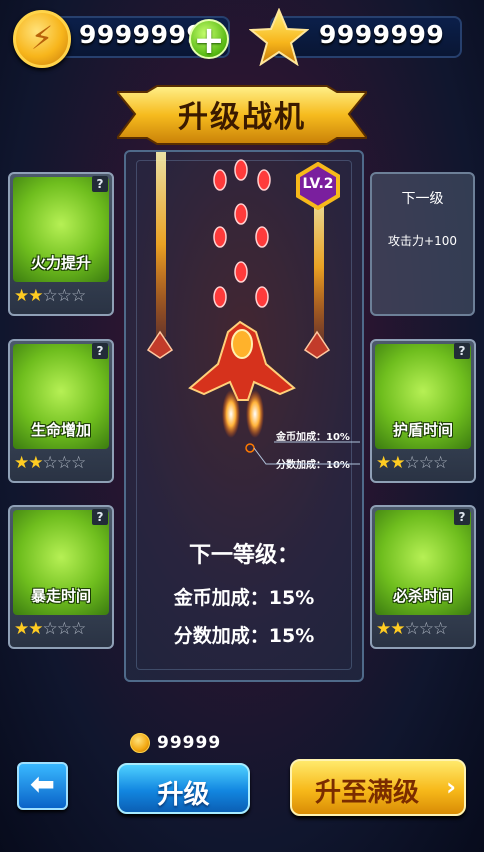  I want to click on info-title: 下一级, so click(422, 199).